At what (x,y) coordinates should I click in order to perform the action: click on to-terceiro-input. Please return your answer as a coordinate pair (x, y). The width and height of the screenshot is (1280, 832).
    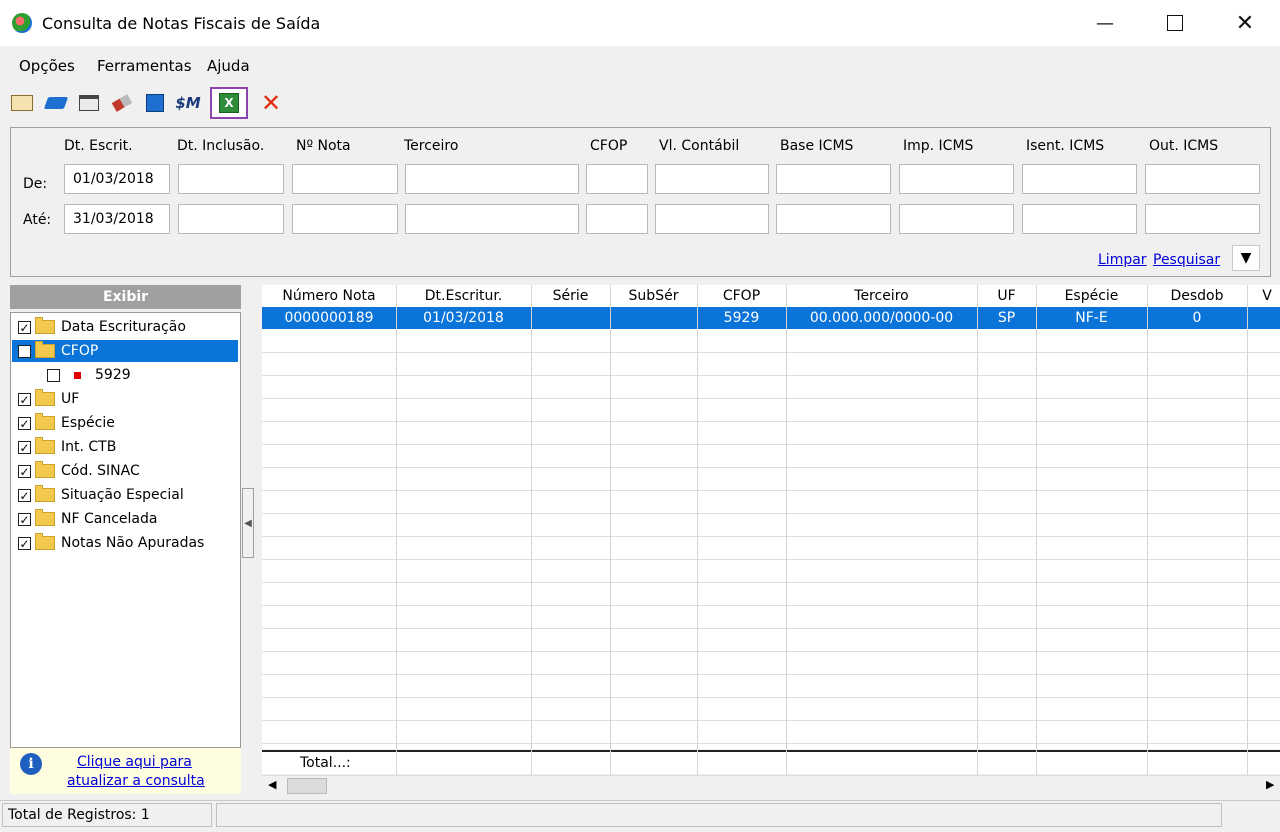
    Looking at the image, I should click on (492, 219).